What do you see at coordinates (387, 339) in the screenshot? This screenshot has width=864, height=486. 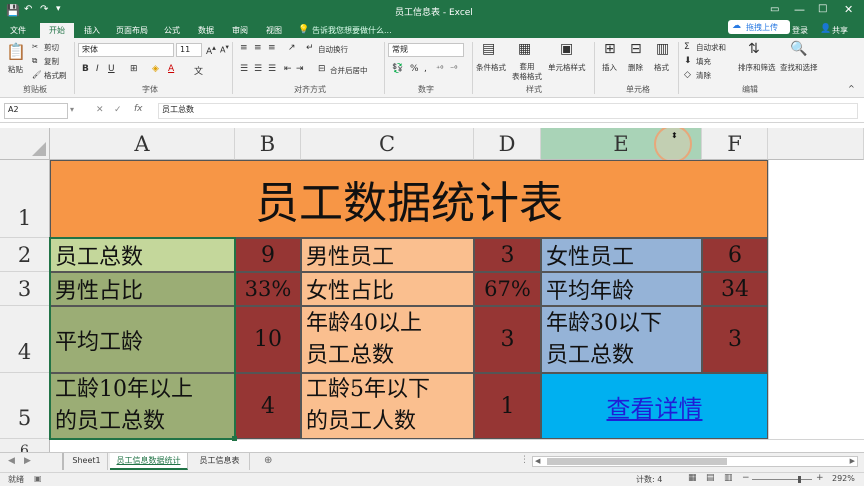 I see `cell-c4: 年龄40以上 员工总数` at bounding box center [387, 339].